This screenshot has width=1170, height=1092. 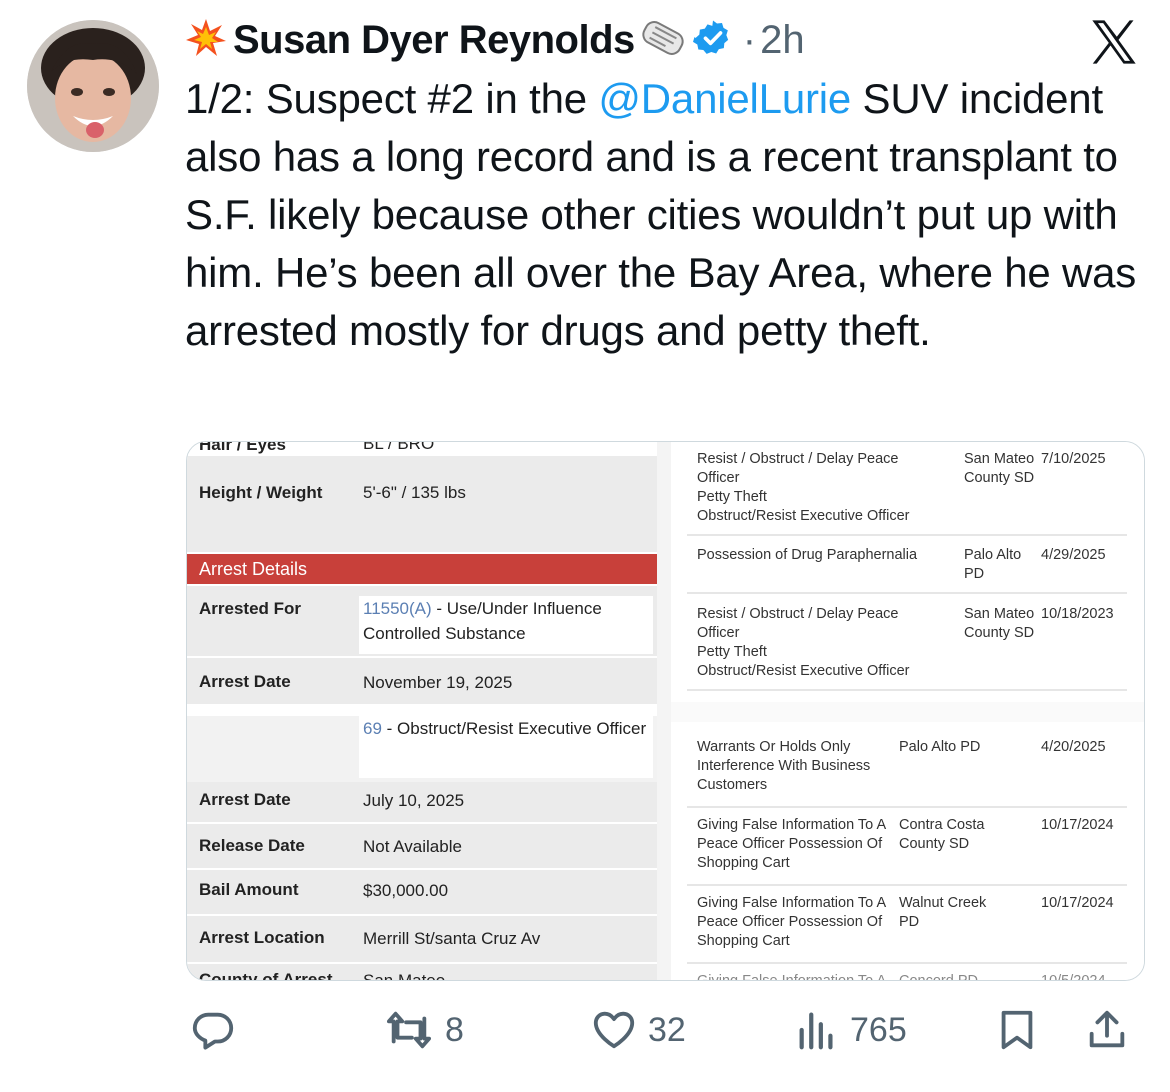 I want to click on history-date: 7/10/2025, so click(x=1073, y=459).